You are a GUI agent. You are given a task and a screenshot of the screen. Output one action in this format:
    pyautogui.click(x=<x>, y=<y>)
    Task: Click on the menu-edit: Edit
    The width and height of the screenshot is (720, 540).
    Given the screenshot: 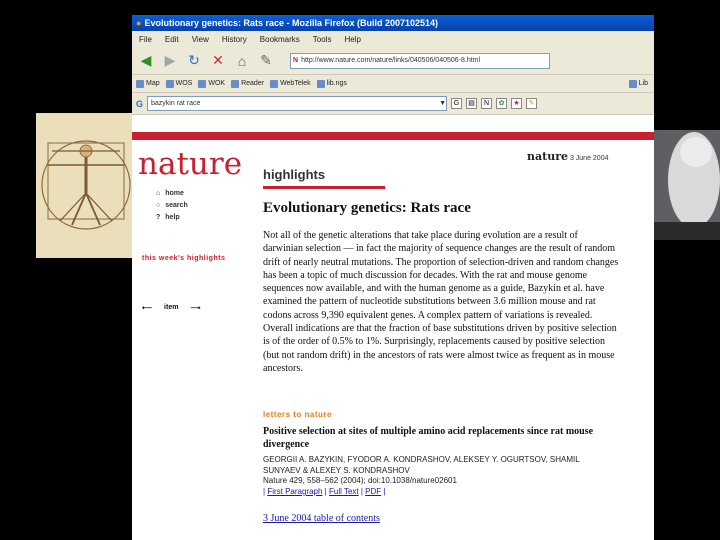 What is the action you would take?
    pyautogui.click(x=172, y=39)
    